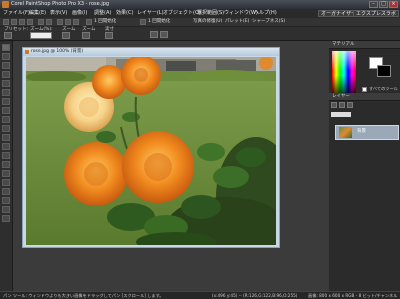 This screenshot has height=299, width=400. I want to click on color-spectrum-shade, so click(344, 73).